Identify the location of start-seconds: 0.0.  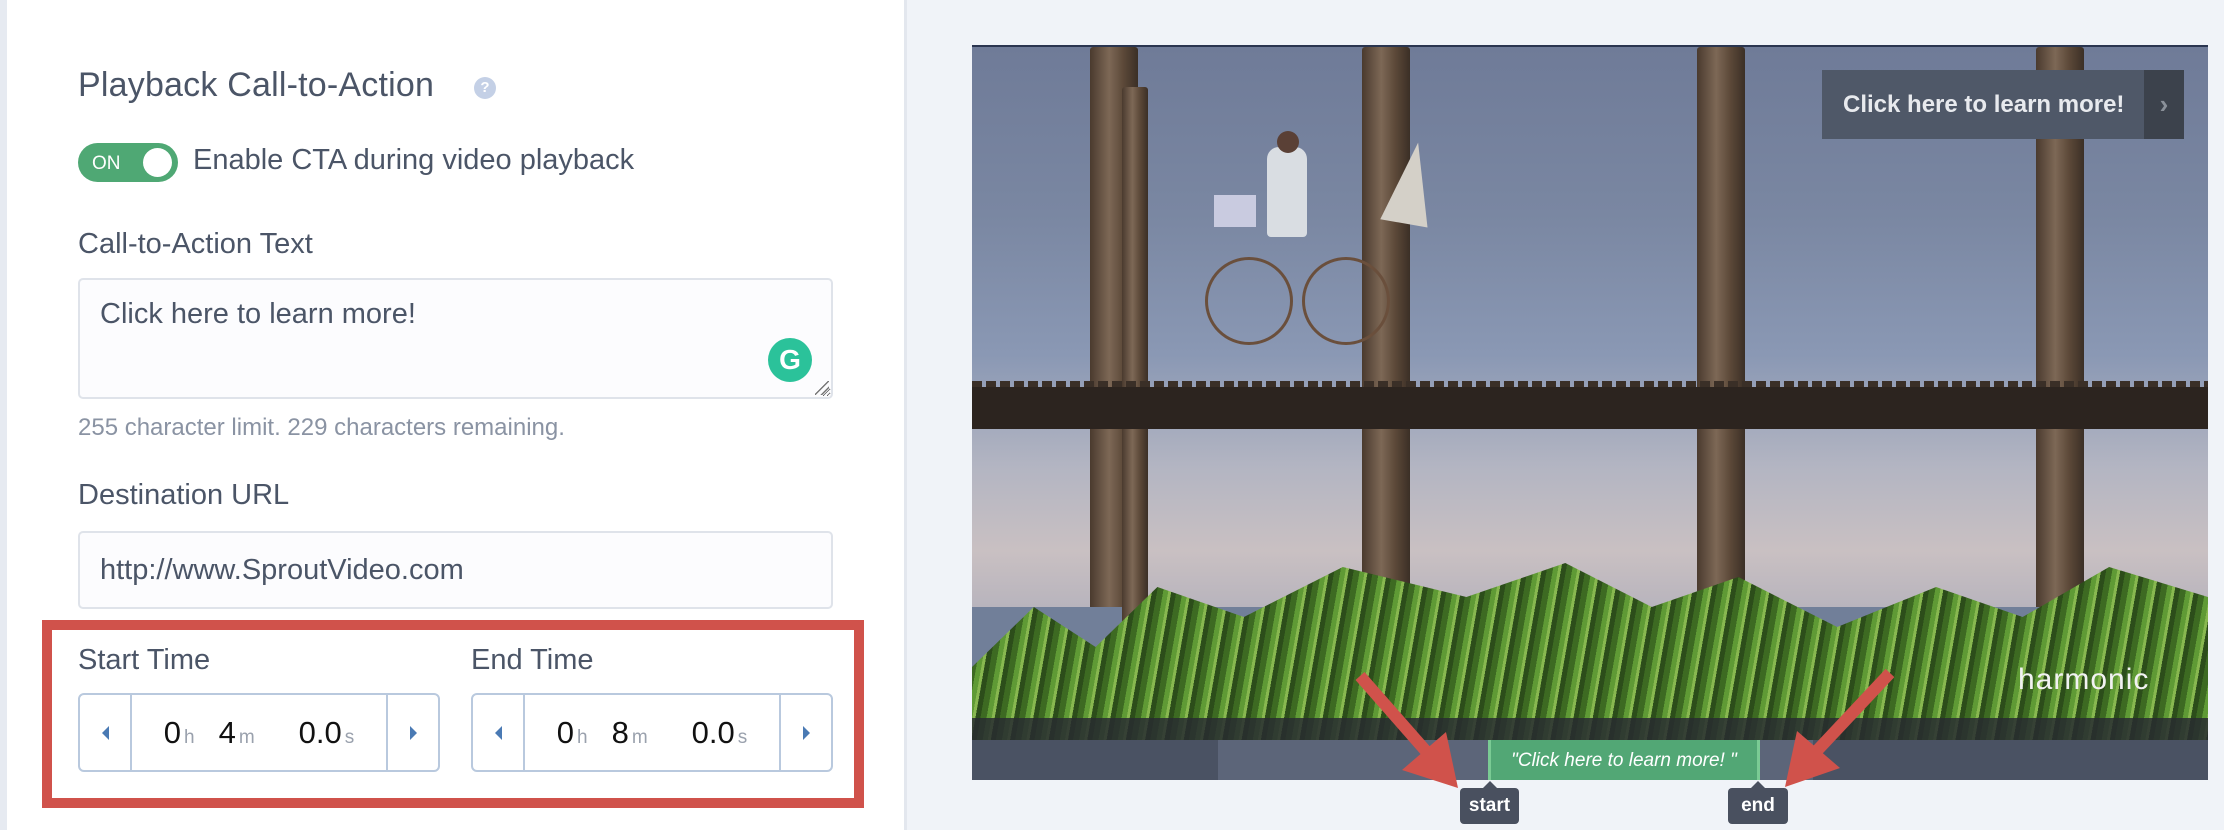
(320, 732).